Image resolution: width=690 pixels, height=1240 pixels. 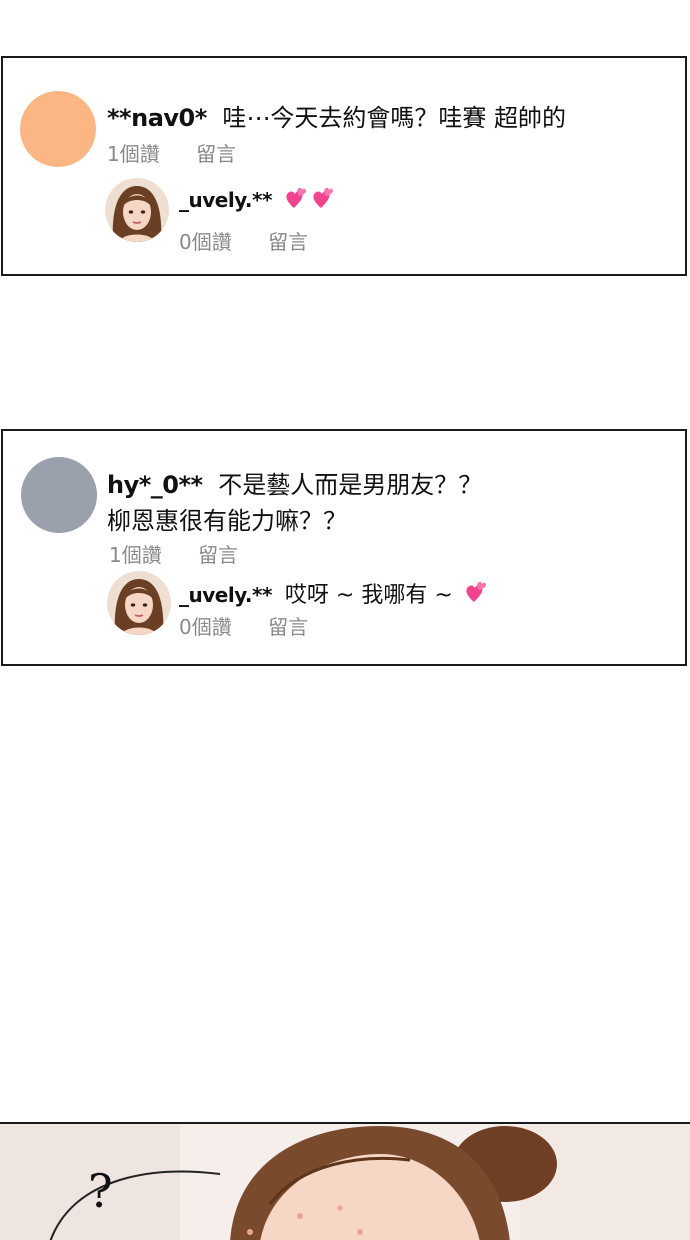 I want to click on comment-line: hy*_0** 不是藝人而是男朋友？？, so click(x=294, y=482).